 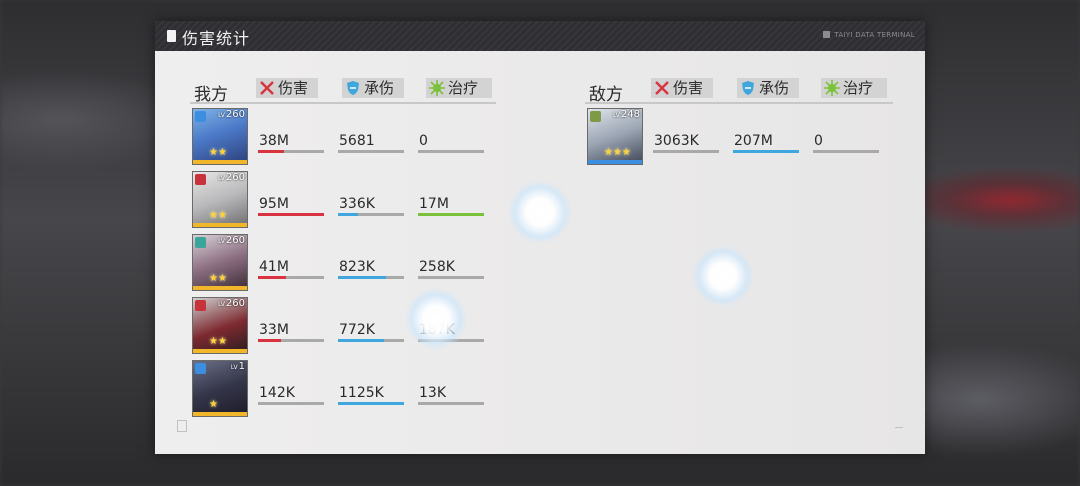 What do you see at coordinates (274, 267) in the screenshot?
I see `damage-value: 41M` at bounding box center [274, 267].